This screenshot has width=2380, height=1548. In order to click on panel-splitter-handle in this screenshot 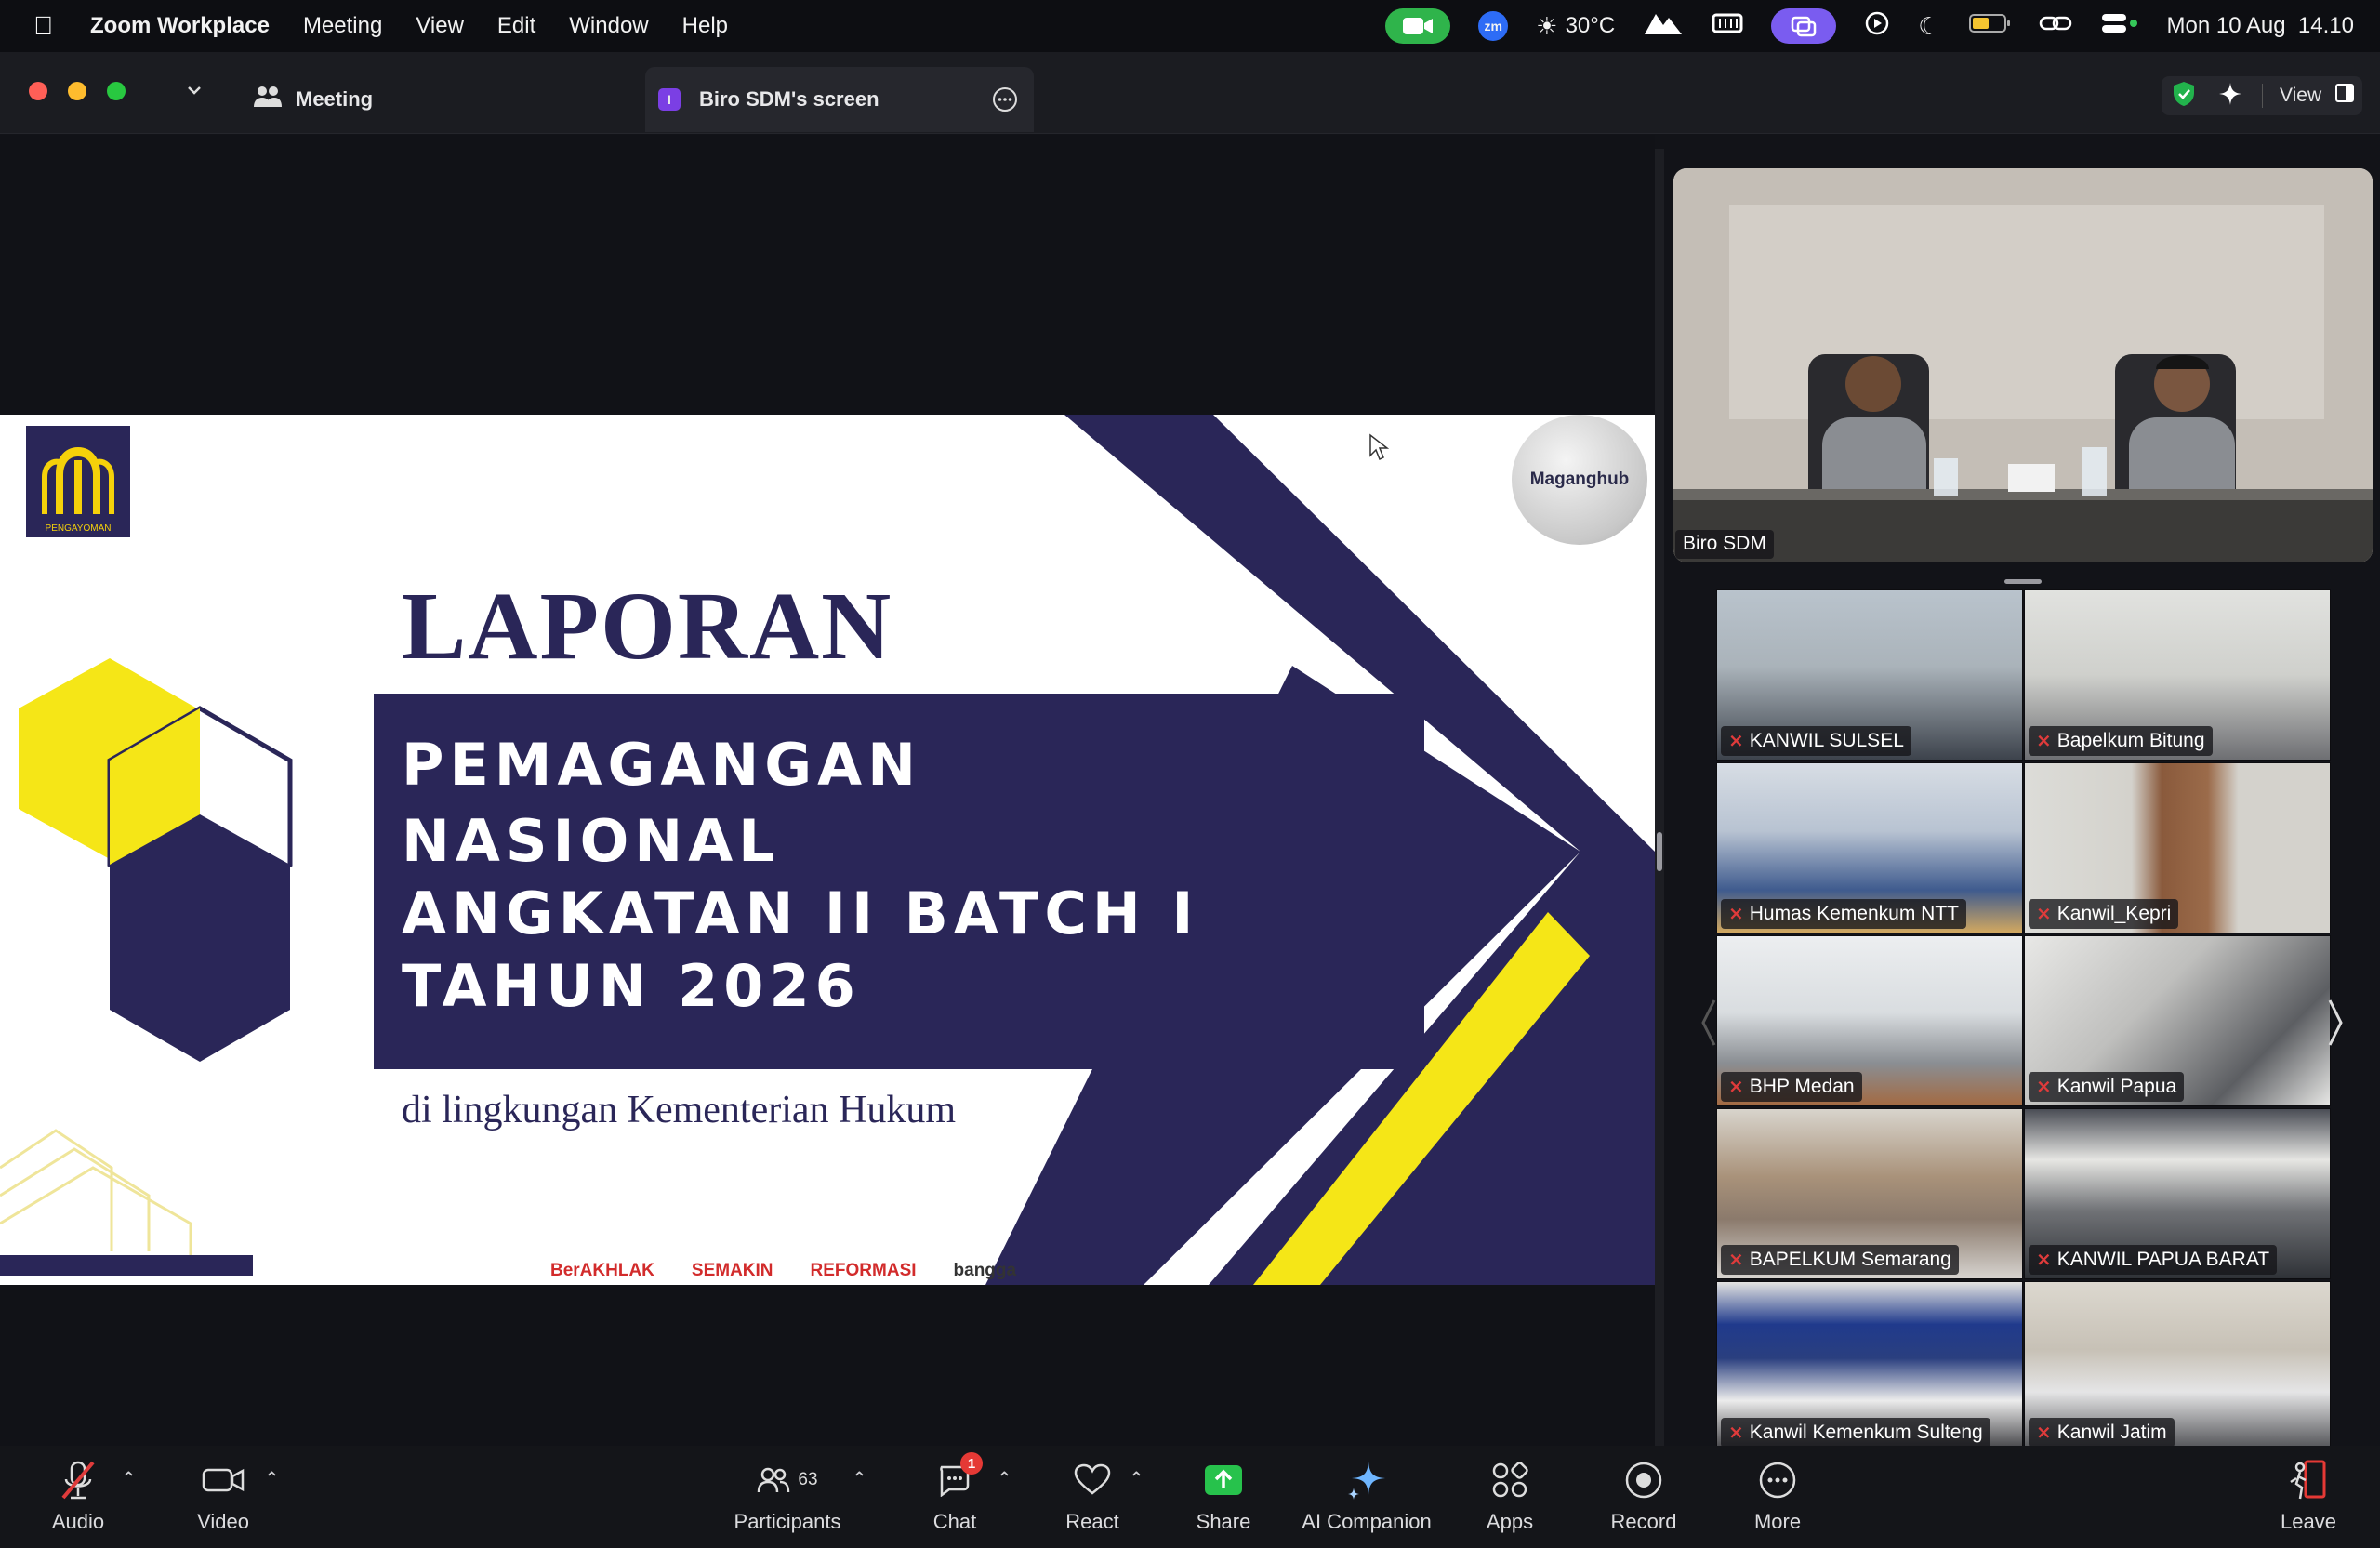, I will do `click(1659, 851)`.